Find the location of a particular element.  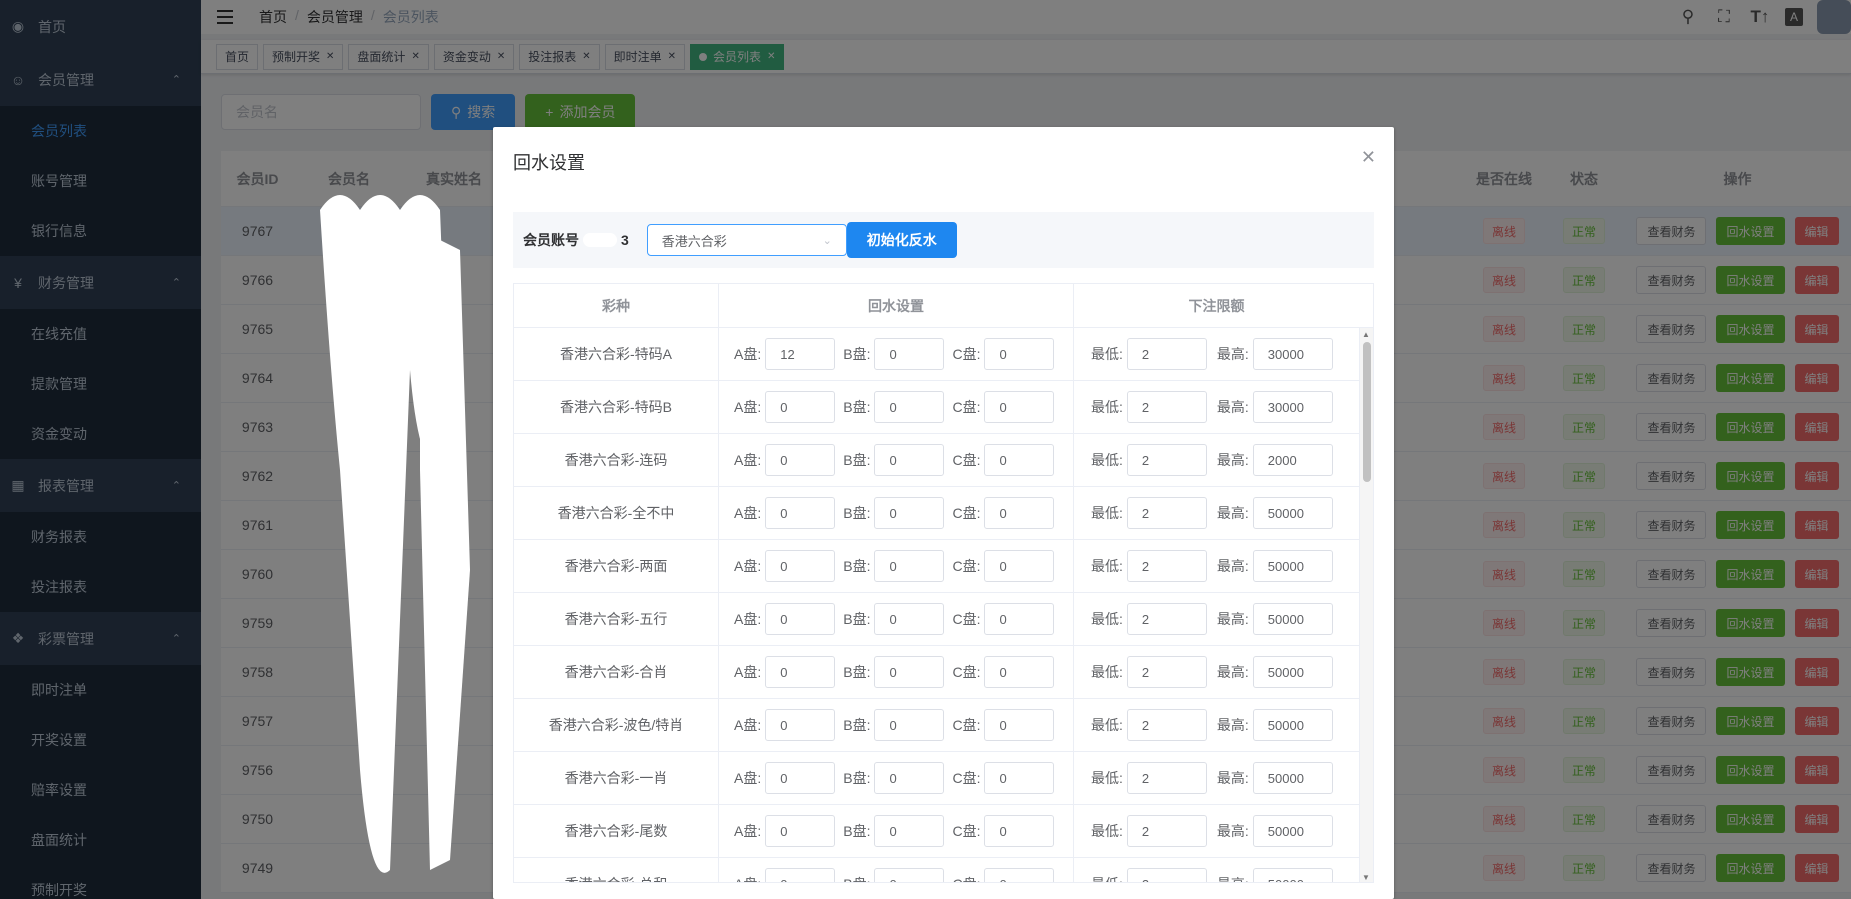

bet-limit-cell: 最低:2 最高:50000 is located at coordinates (1216, 831).